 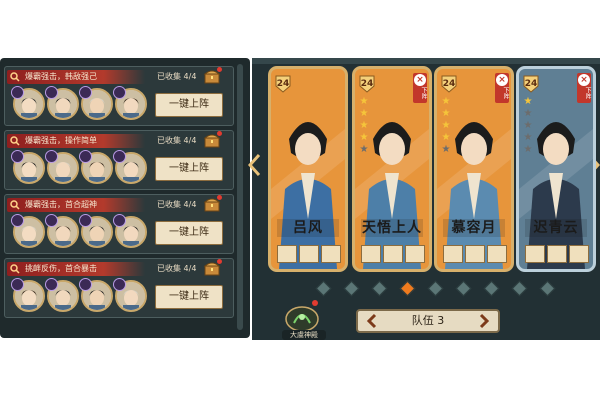 I want to click on team-tag: 挑衅反伤，首合暴击, so click(x=76, y=269).